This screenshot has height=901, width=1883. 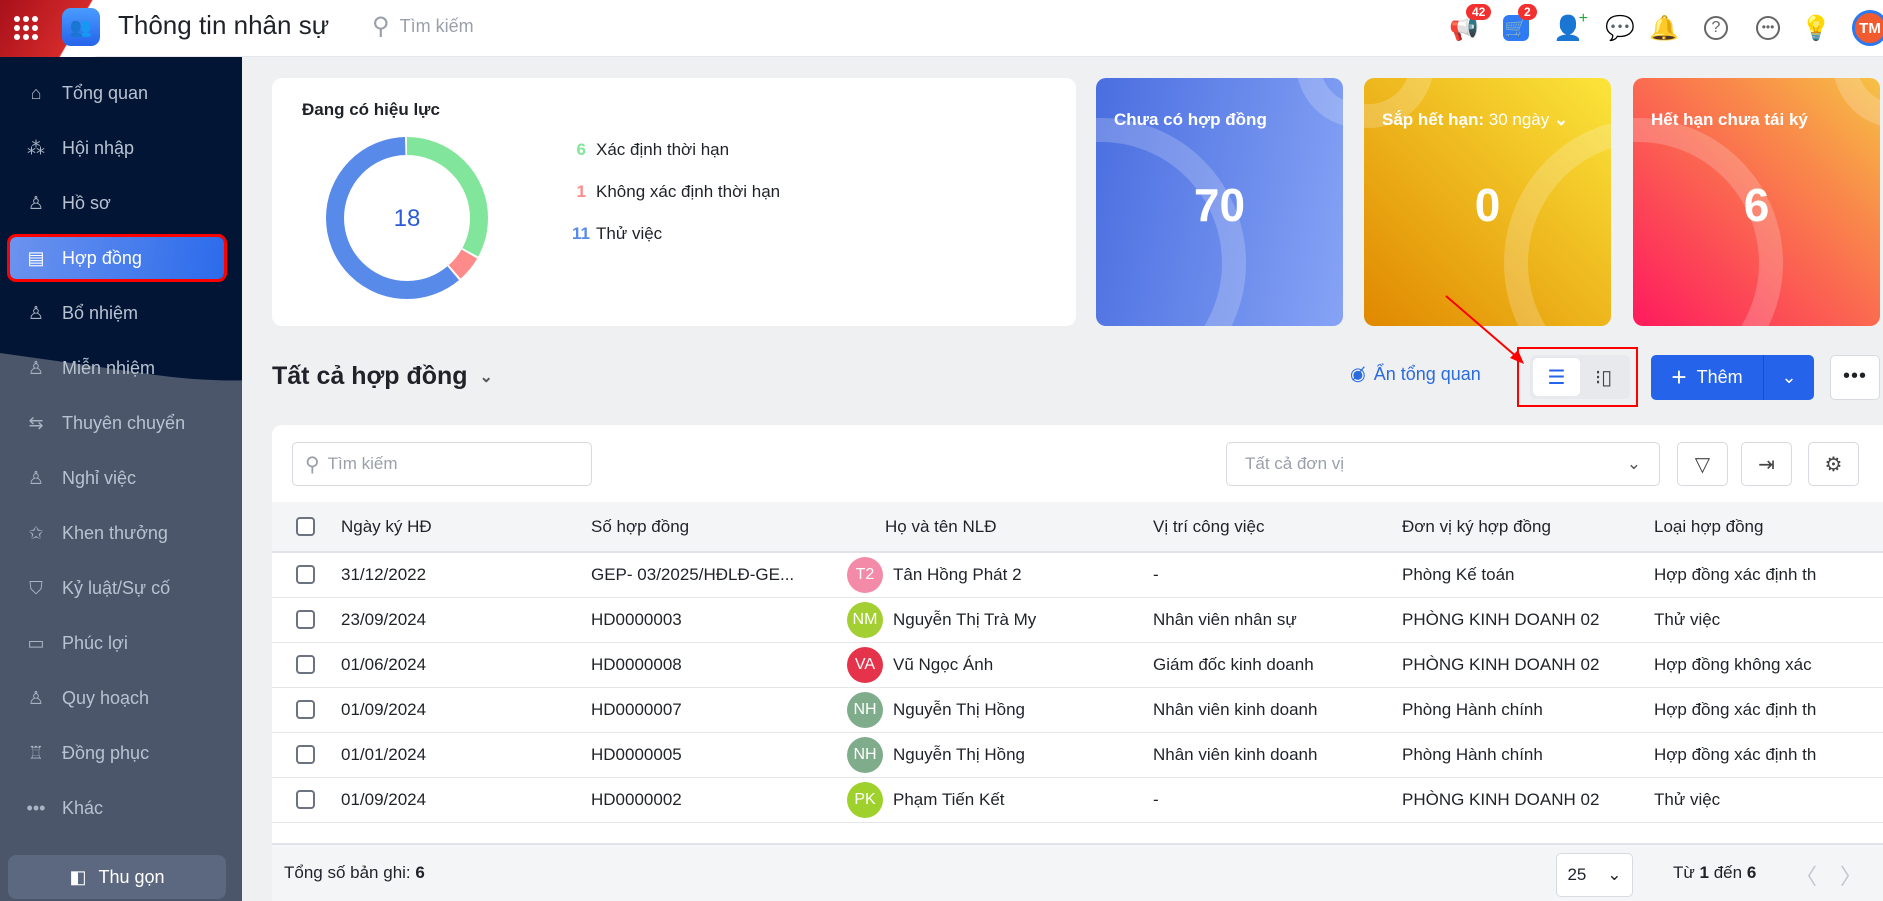 What do you see at coordinates (1594, 875) in the screenshot?
I see `page-size-select: 25 ⌄` at bounding box center [1594, 875].